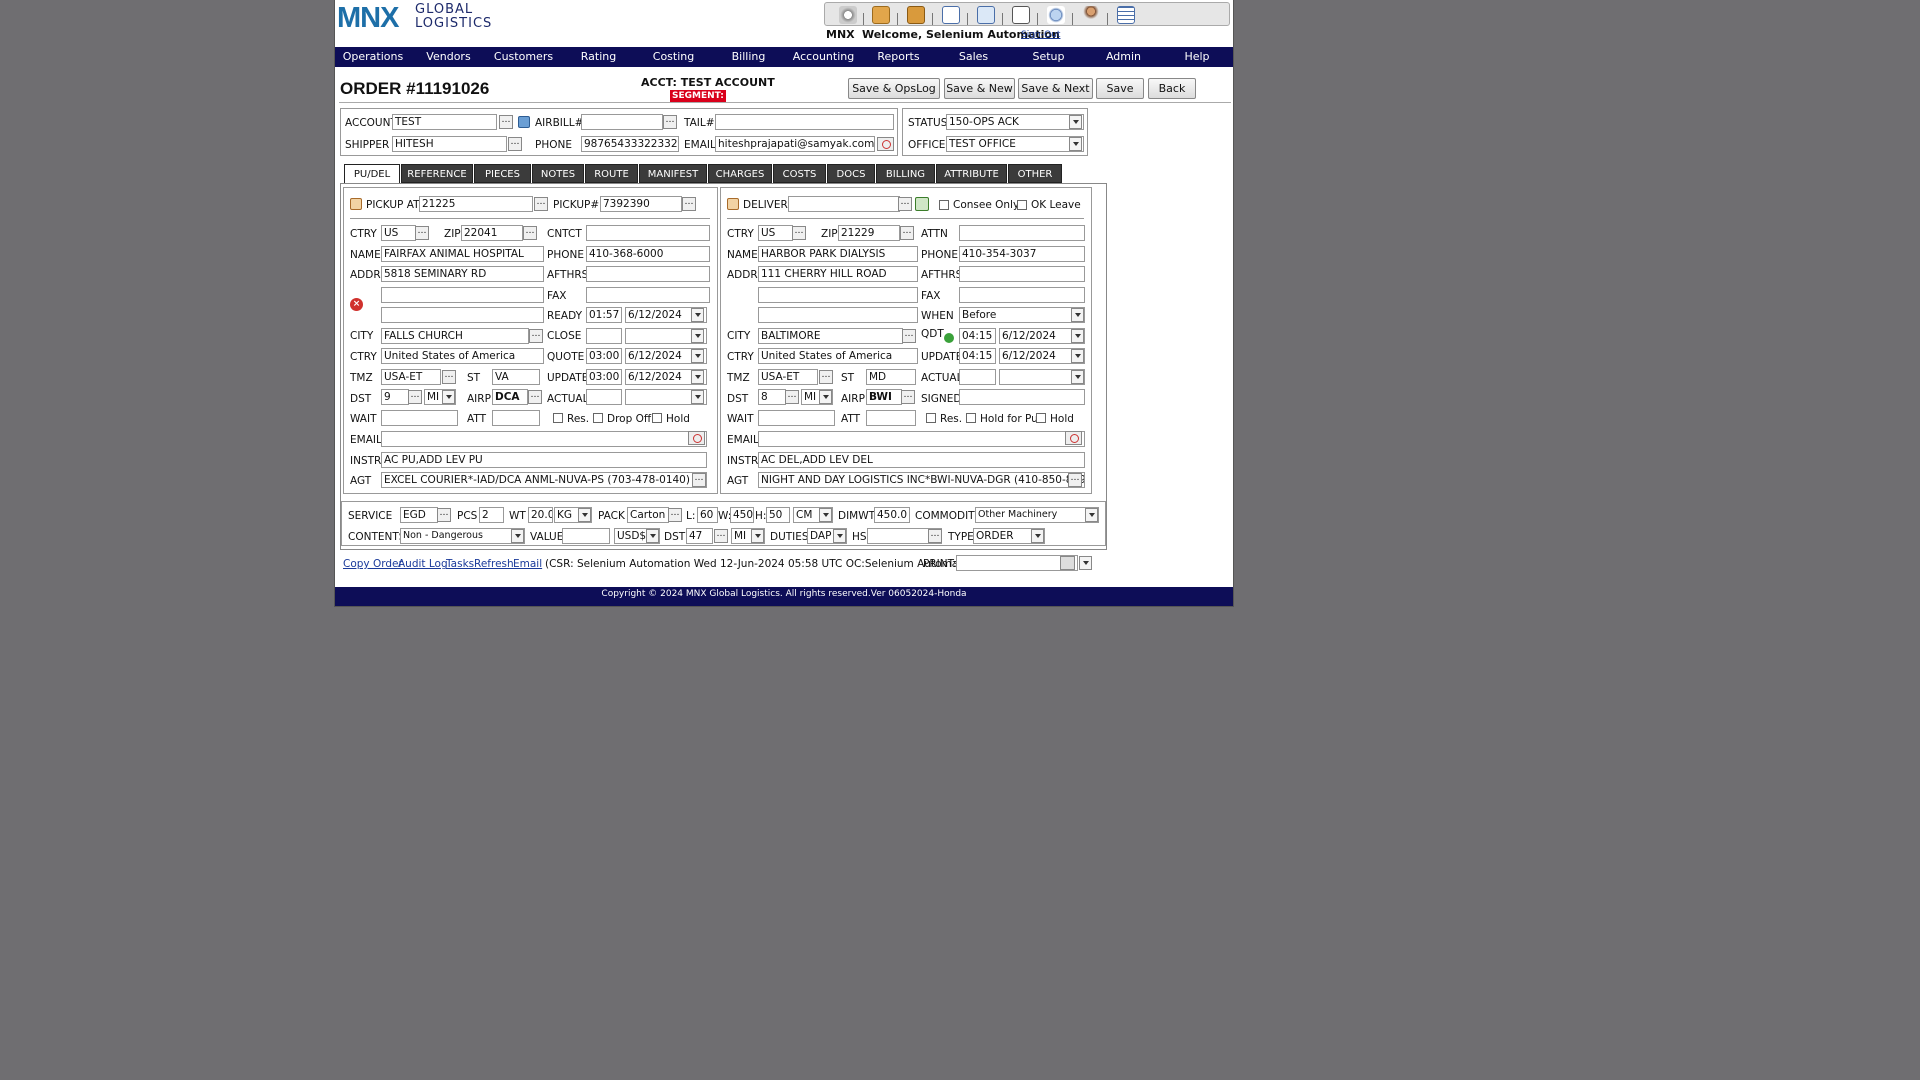  Describe the element at coordinates (419, 418) in the screenshot. I see `pickup-wait-input` at that location.